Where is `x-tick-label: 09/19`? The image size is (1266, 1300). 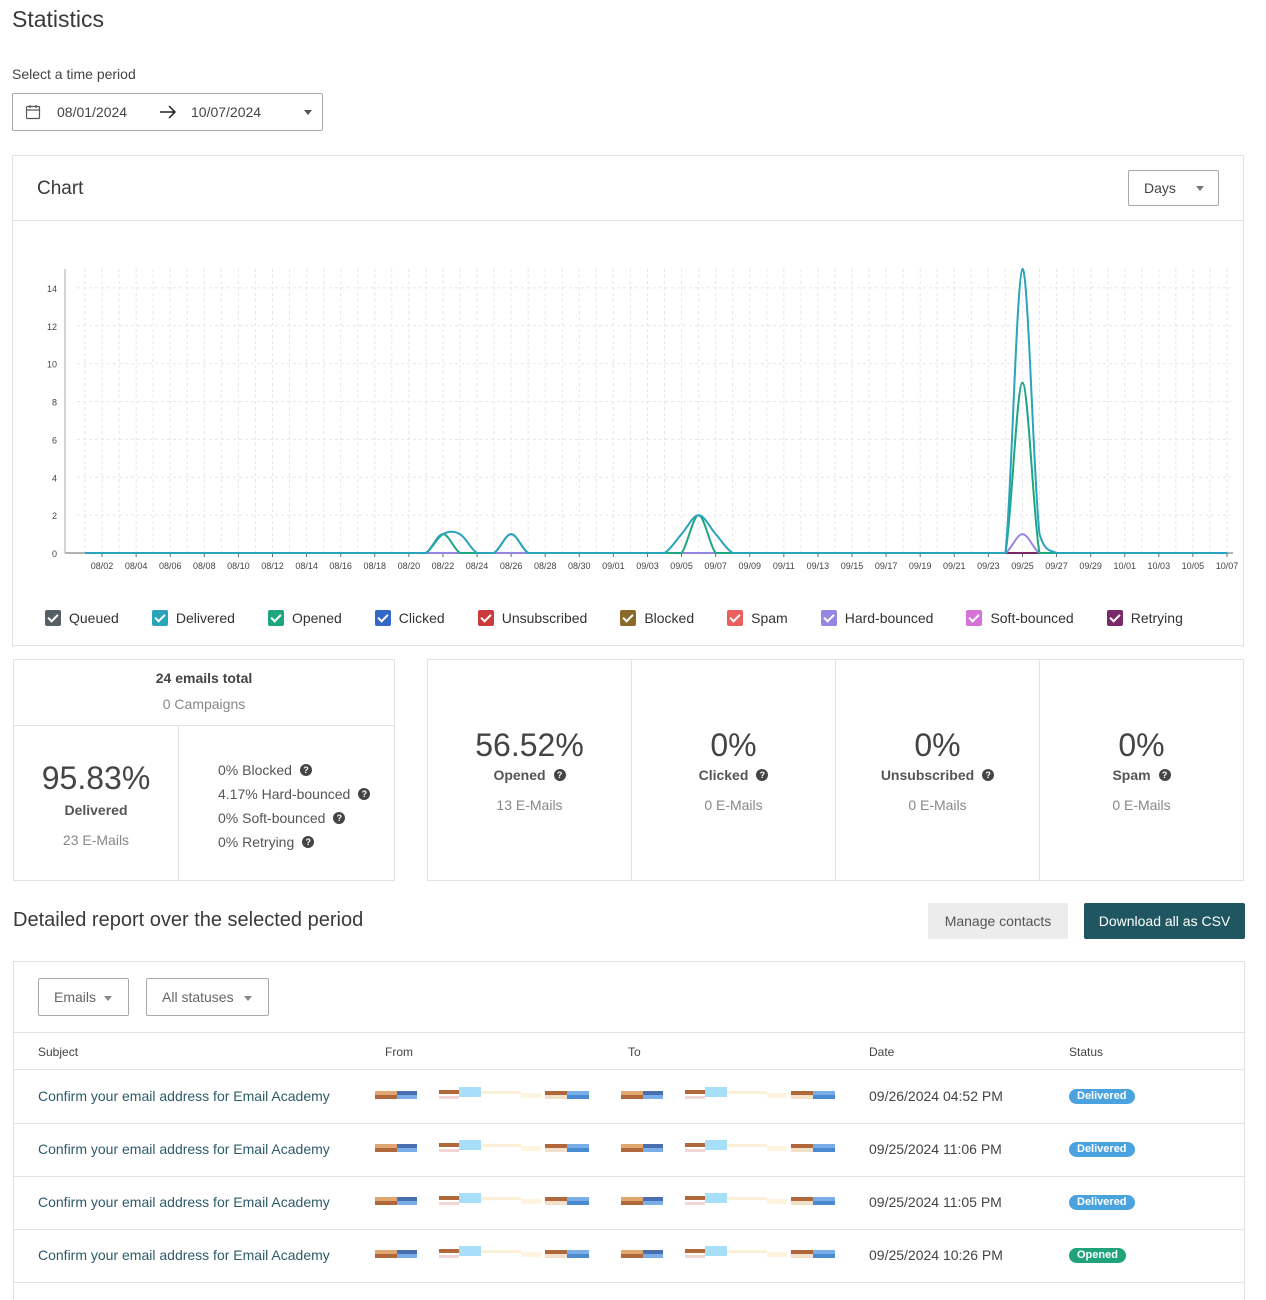 x-tick-label: 09/19 is located at coordinates (920, 566).